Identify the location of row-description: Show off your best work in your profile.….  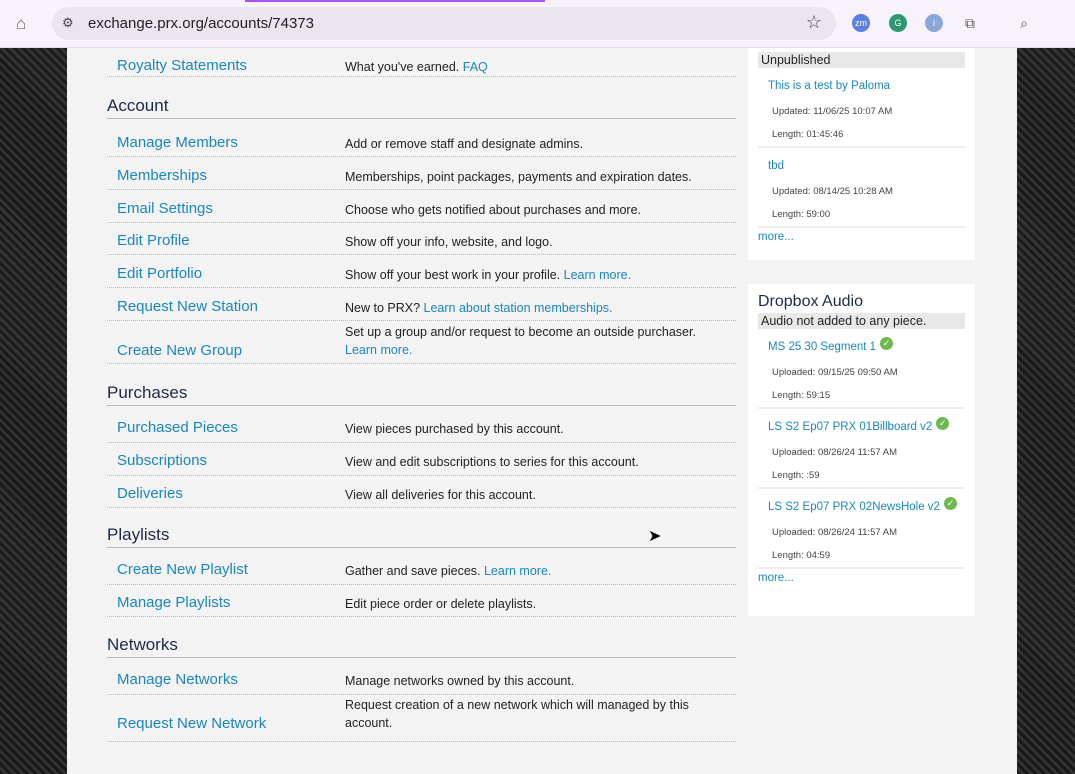
(530, 275).